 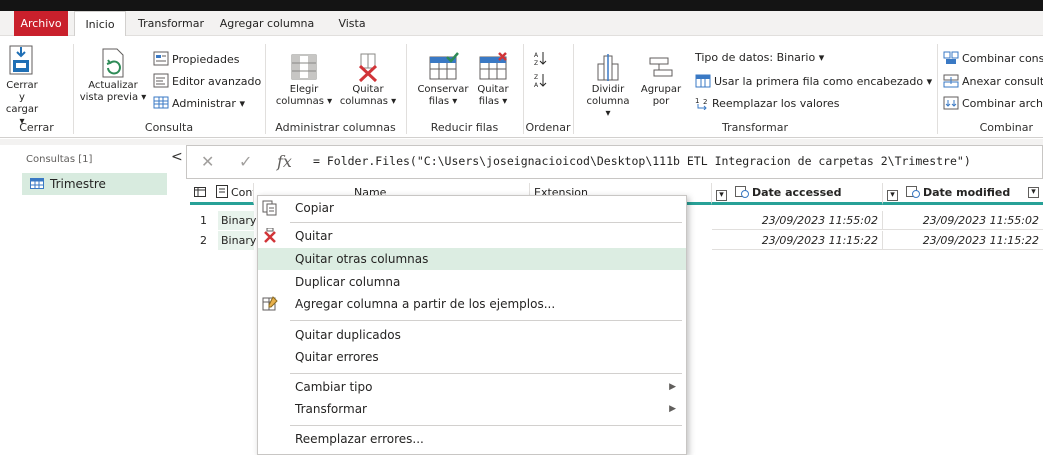 I want to click on combine-files-button: Combinar archi, so click(x=993, y=103).